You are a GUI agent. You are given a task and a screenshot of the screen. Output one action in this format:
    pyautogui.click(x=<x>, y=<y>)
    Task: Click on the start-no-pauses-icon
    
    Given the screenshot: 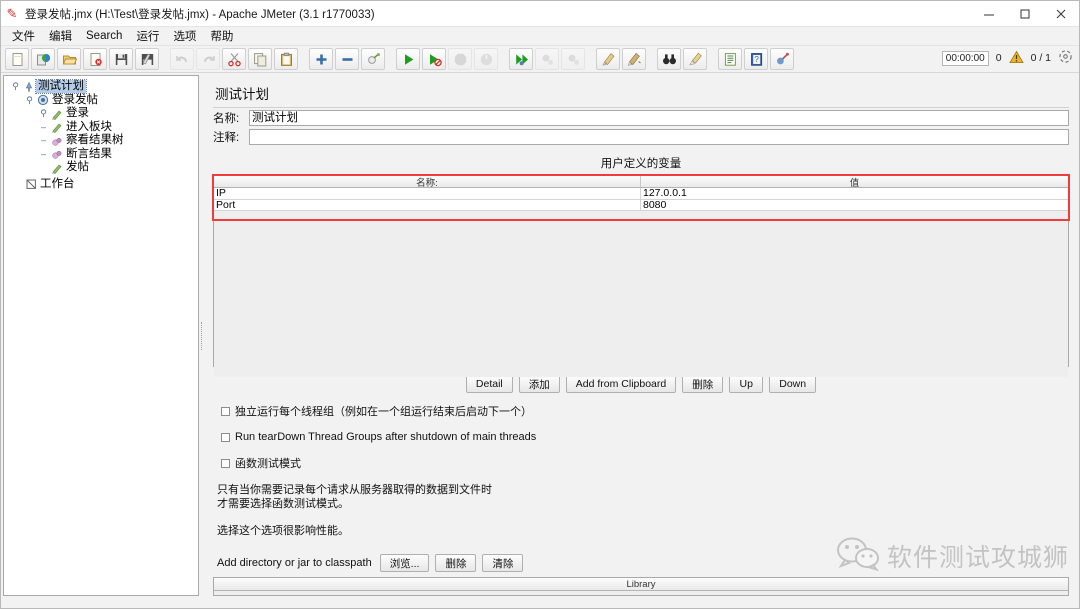 What is the action you would take?
    pyautogui.click(x=434, y=59)
    